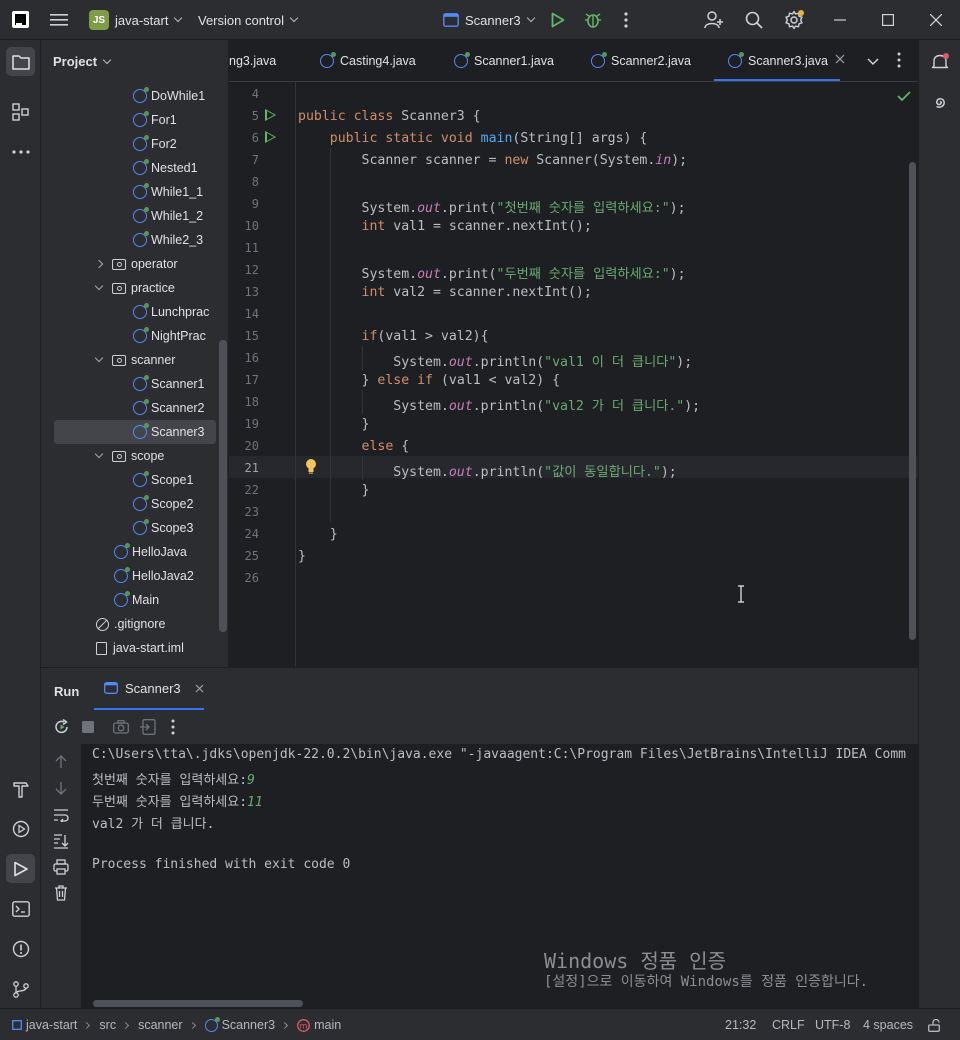 This screenshot has width=960, height=1040. What do you see at coordinates (134, 96) in the screenshot?
I see `tree-item: DoWhile1` at bounding box center [134, 96].